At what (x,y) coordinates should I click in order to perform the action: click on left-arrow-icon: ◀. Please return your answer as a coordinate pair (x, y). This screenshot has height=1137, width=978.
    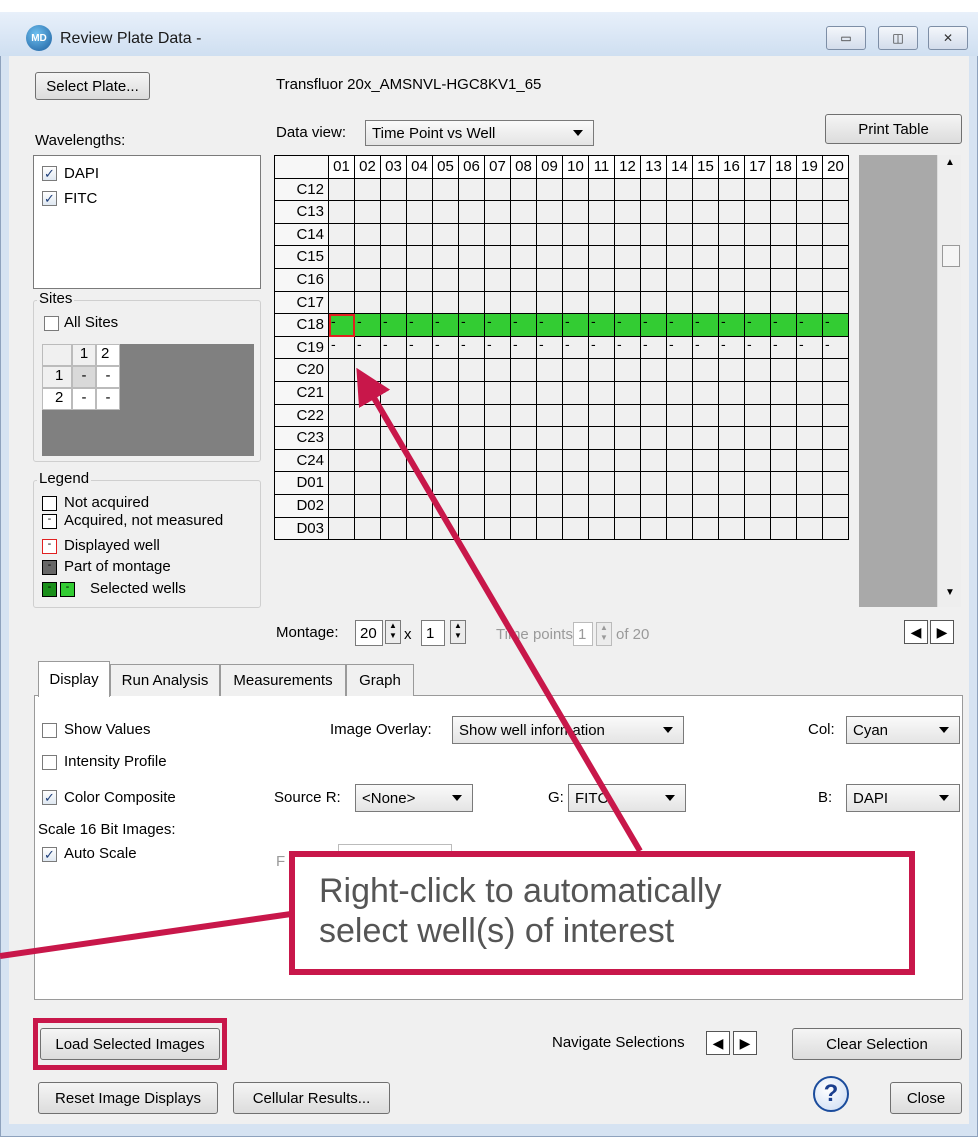
    Looking at the image, I should click on (718, 1042).